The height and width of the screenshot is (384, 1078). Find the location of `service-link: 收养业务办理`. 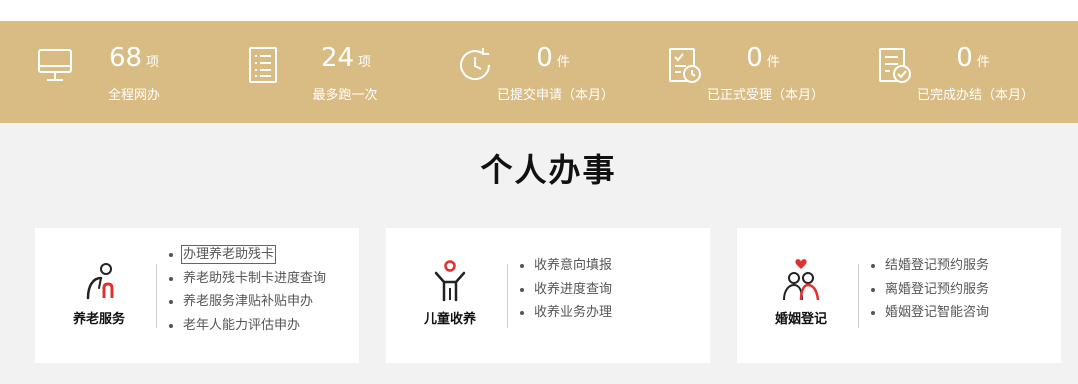

service-link: 收养业务办理 is located at coordinates (573, 312).